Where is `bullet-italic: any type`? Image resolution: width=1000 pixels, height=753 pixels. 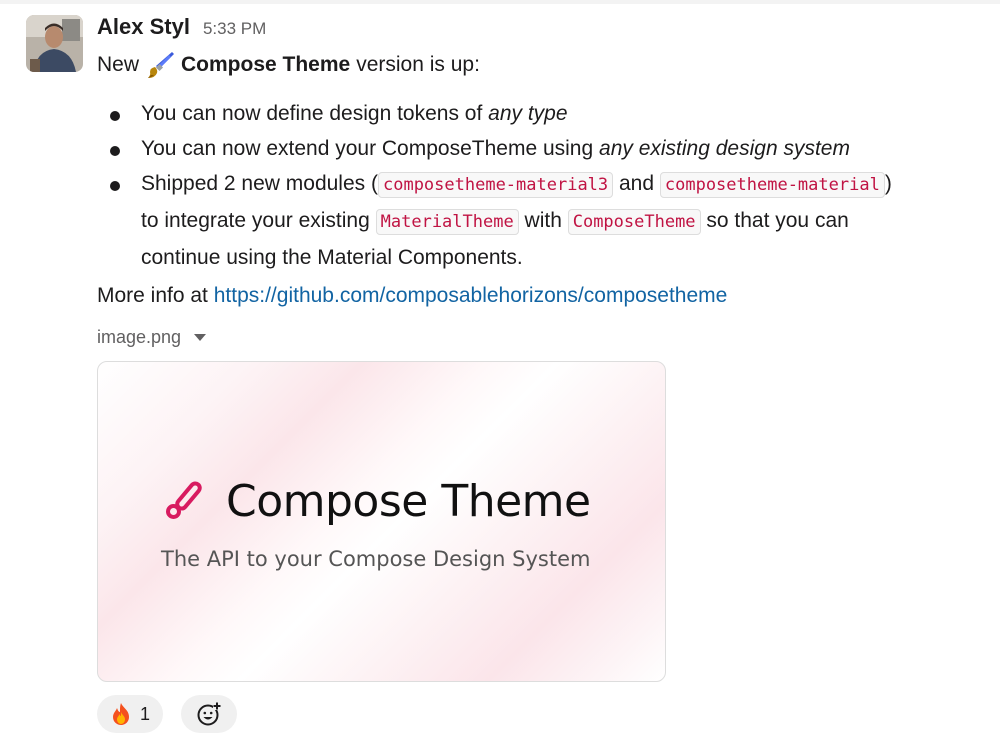
bullet-italic: any type is located at coordinates (528, 113).